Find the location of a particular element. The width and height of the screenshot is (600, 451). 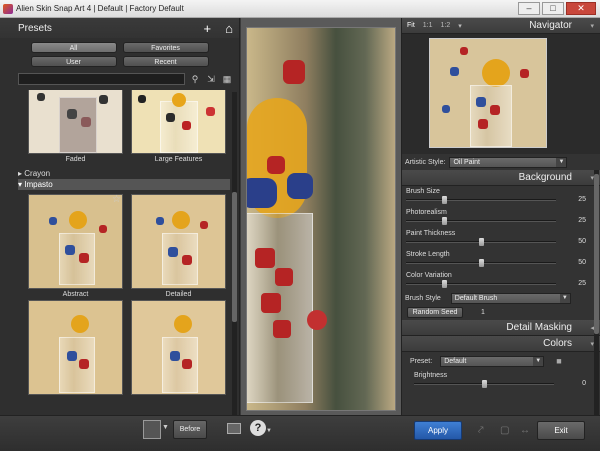

brush-style-select: Default Brush ▼ is located at coordinates (510, 298).